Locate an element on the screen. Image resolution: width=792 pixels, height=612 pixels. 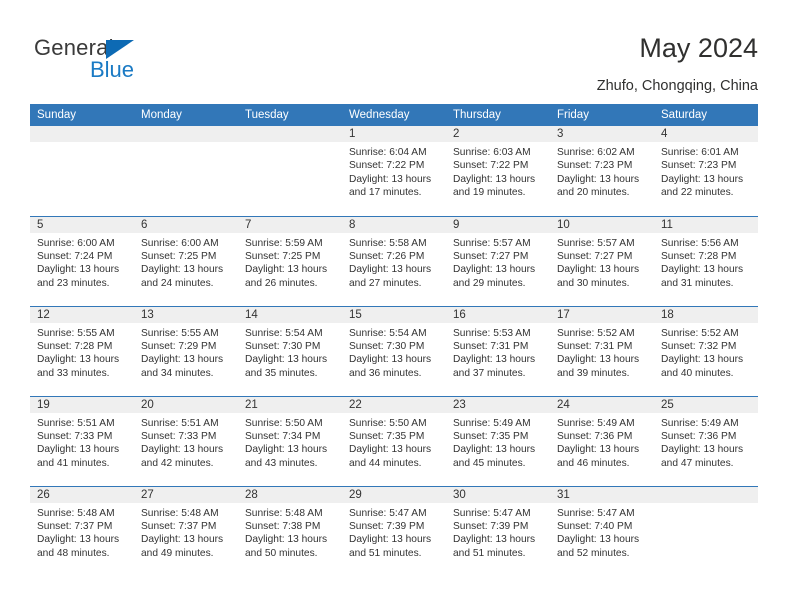
sunset-text: Sunset: 7:23 PM is located at coordinates (699, 166).